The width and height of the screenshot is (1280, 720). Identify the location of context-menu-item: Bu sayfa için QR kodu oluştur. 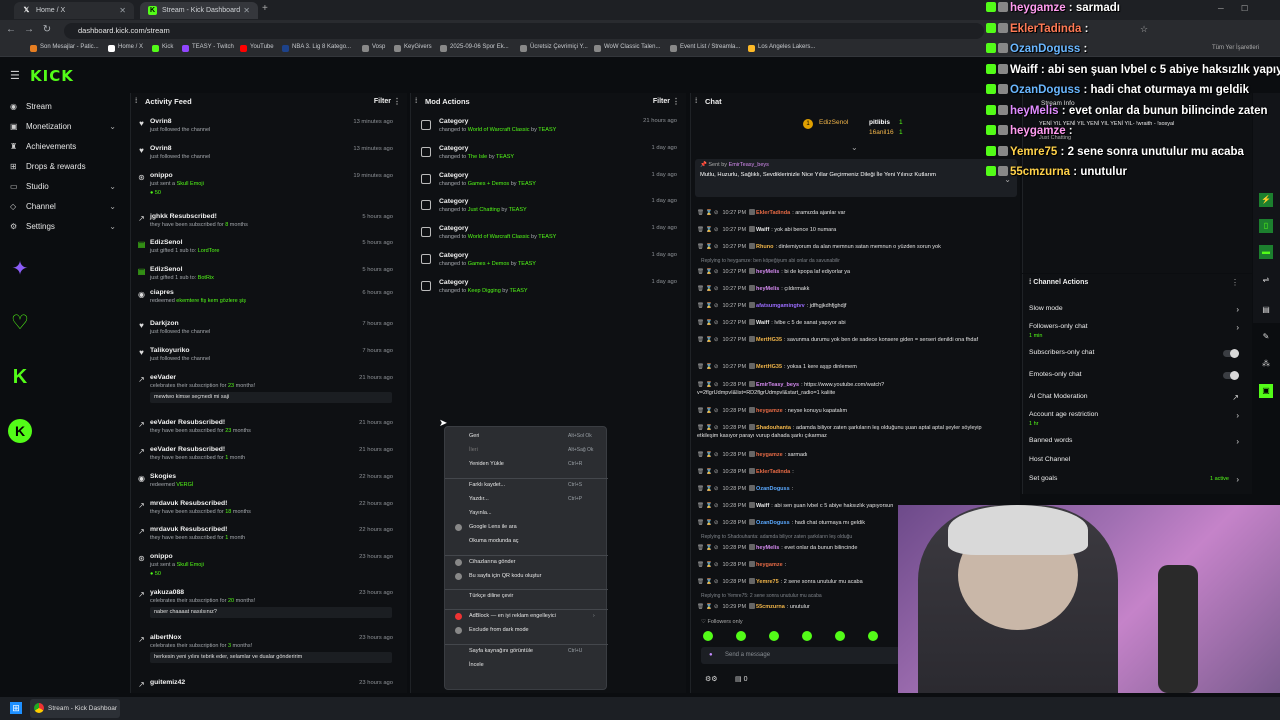
(498, 576).